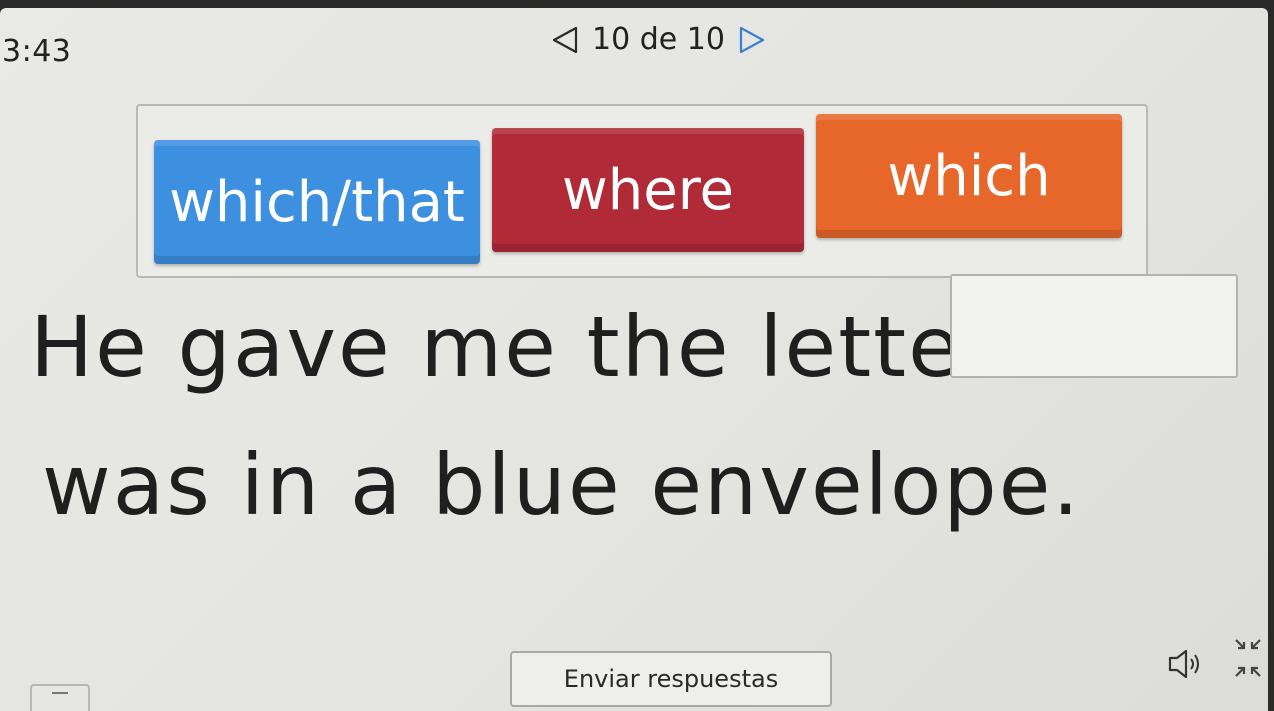 The height and width of the screenshot is (711, 1274). I want to click on triangle-right-icon, so click(752, 39).